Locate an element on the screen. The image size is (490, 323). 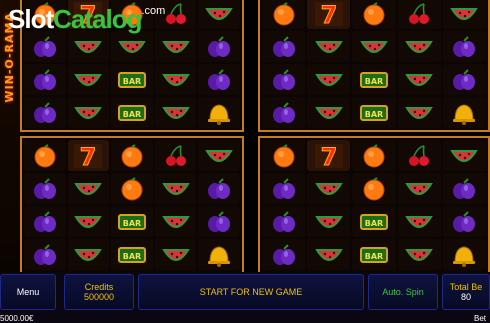
menu-label: Menu is located at coordinates (28, 292).